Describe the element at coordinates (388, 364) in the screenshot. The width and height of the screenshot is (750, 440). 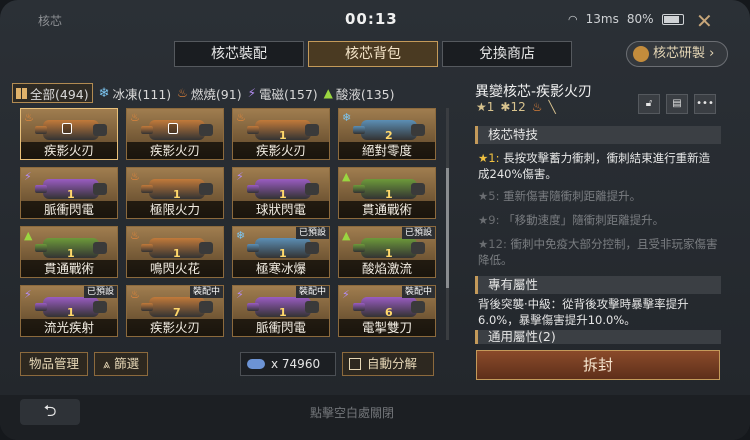
I see `auto-dismantle-button: 自動分解` at that location.